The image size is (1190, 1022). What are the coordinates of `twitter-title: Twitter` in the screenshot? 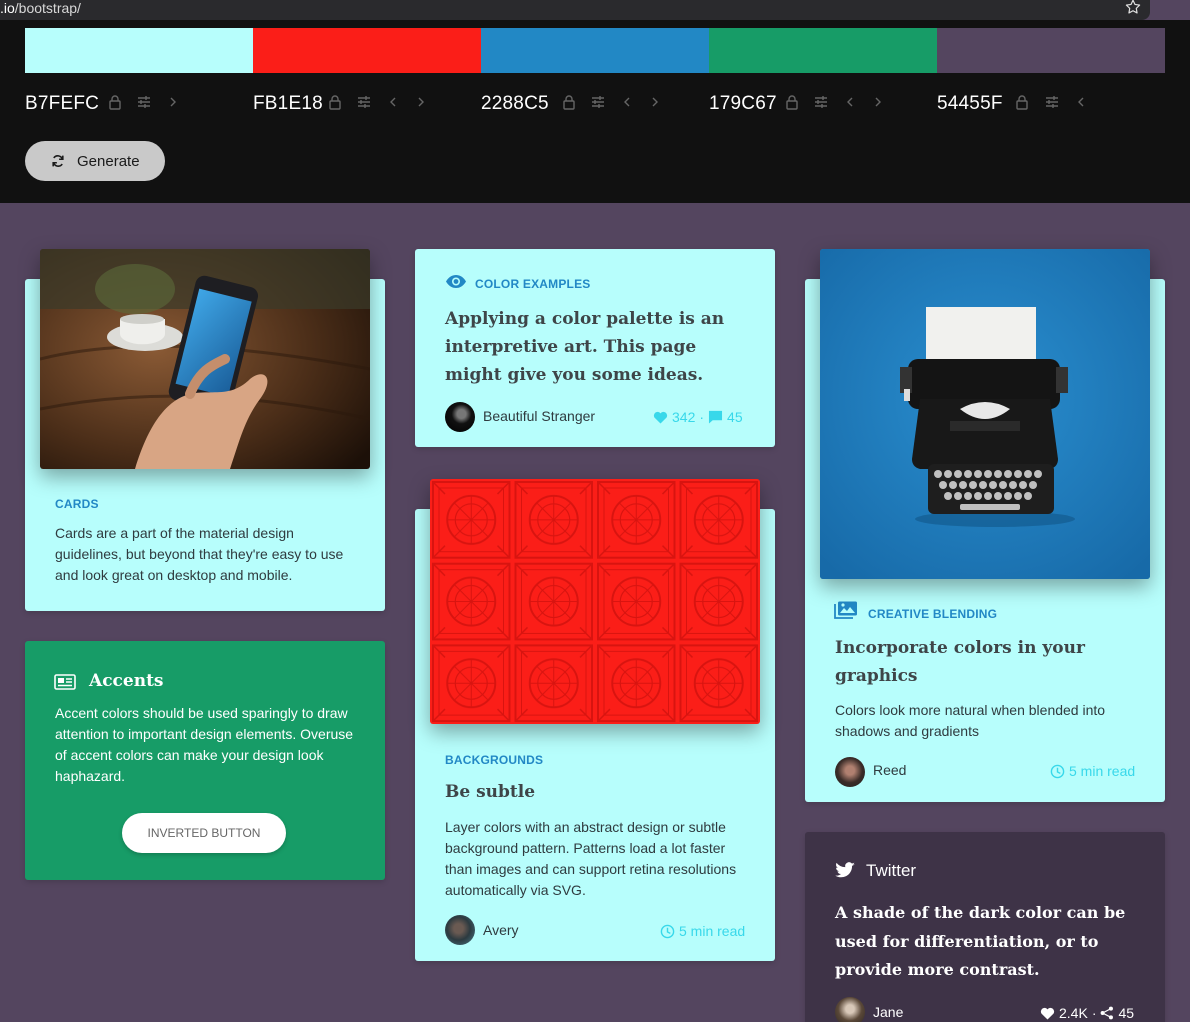 It's located at (891, 870).